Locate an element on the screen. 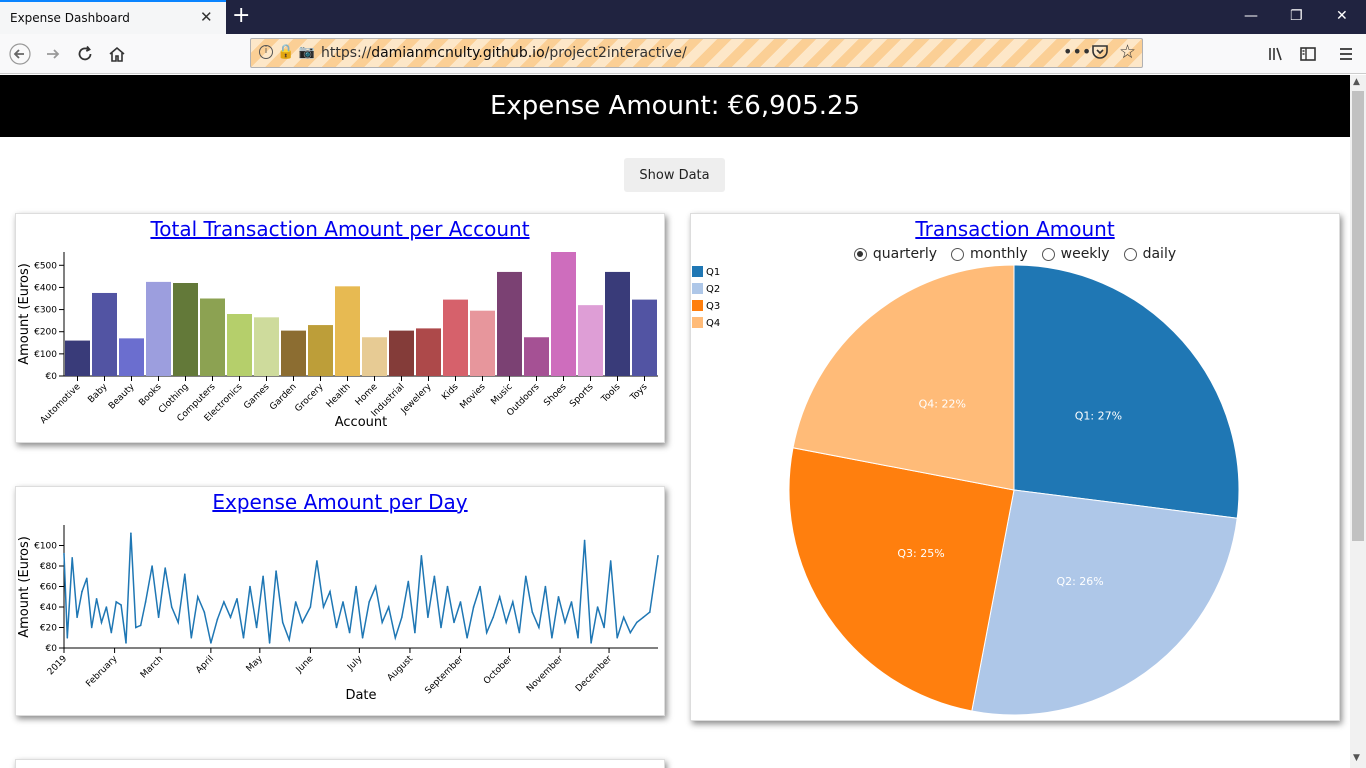 The width and height of the screenshot is (1366, 768). x-tick-label: Beauty is located at coordinates (122, 397).